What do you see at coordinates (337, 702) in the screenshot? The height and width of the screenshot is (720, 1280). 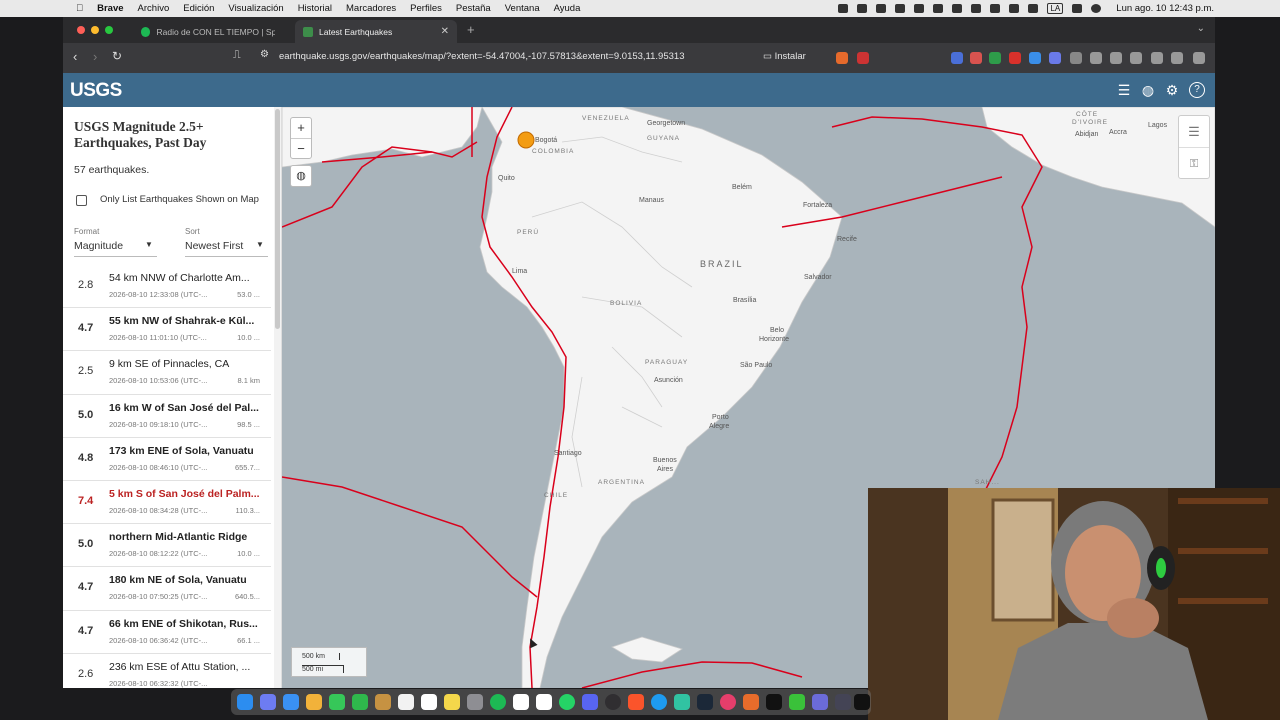 I see `messages-icon` at bounding box center [337, 702].